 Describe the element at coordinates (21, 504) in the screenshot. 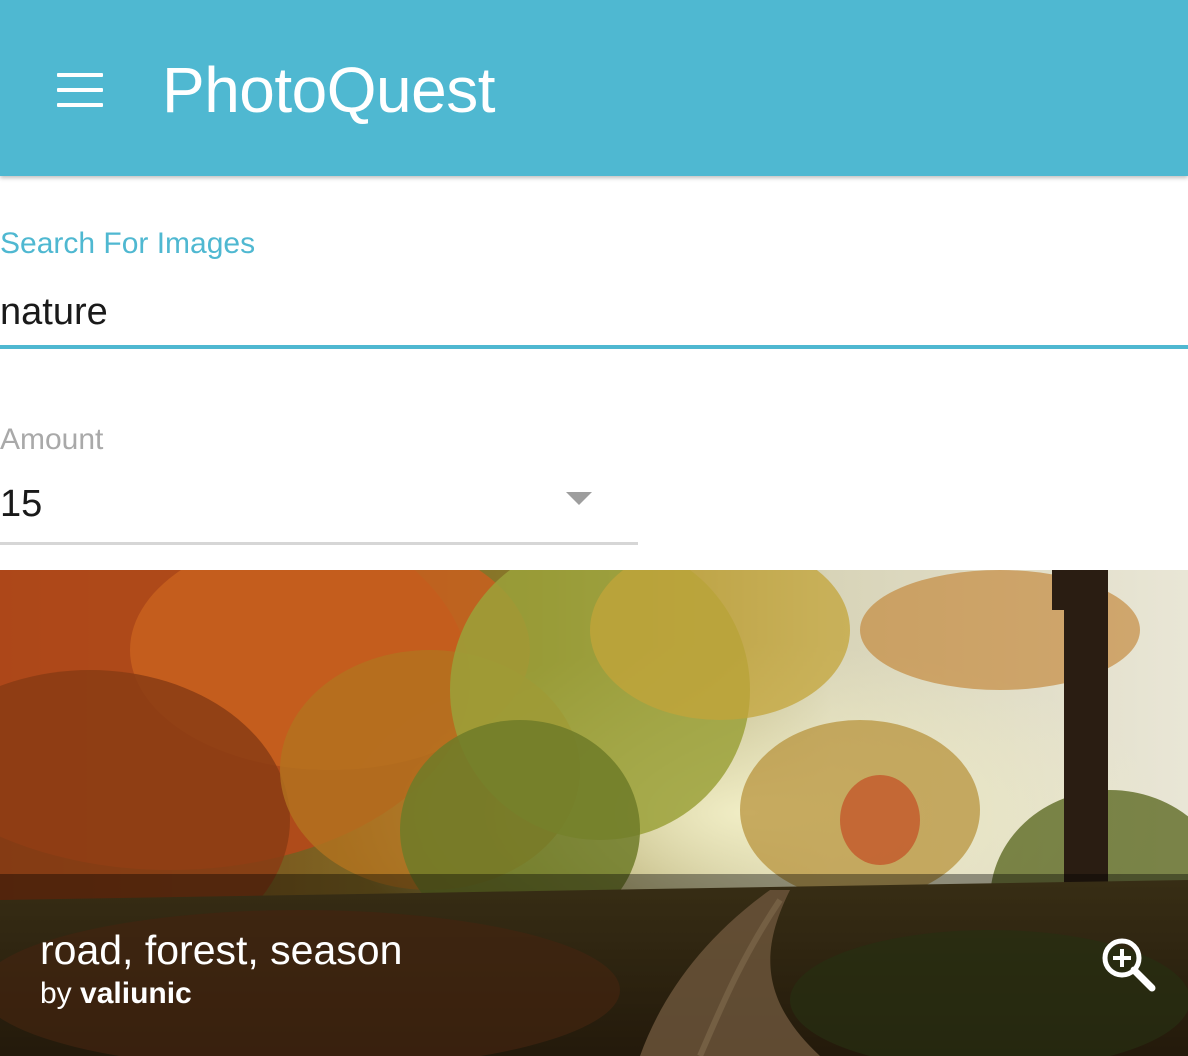

I see `amount-selected-value: 15` at that location.